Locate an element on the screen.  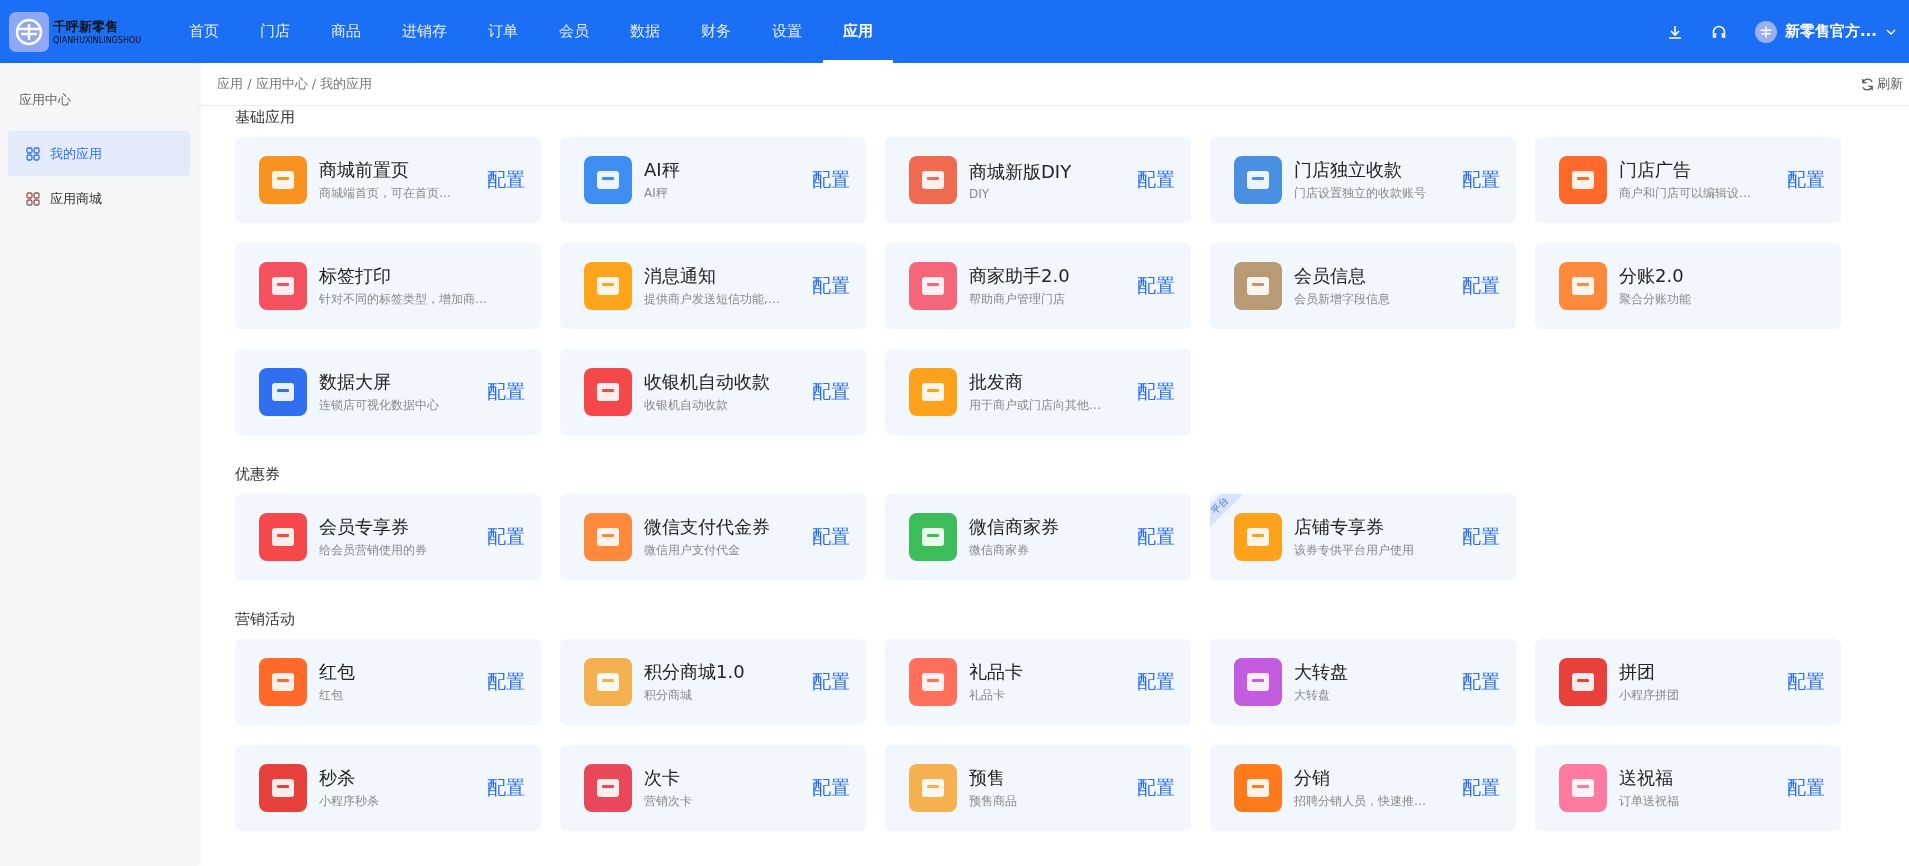
nav-tab: 首页 is located at coordinates (204, 31).